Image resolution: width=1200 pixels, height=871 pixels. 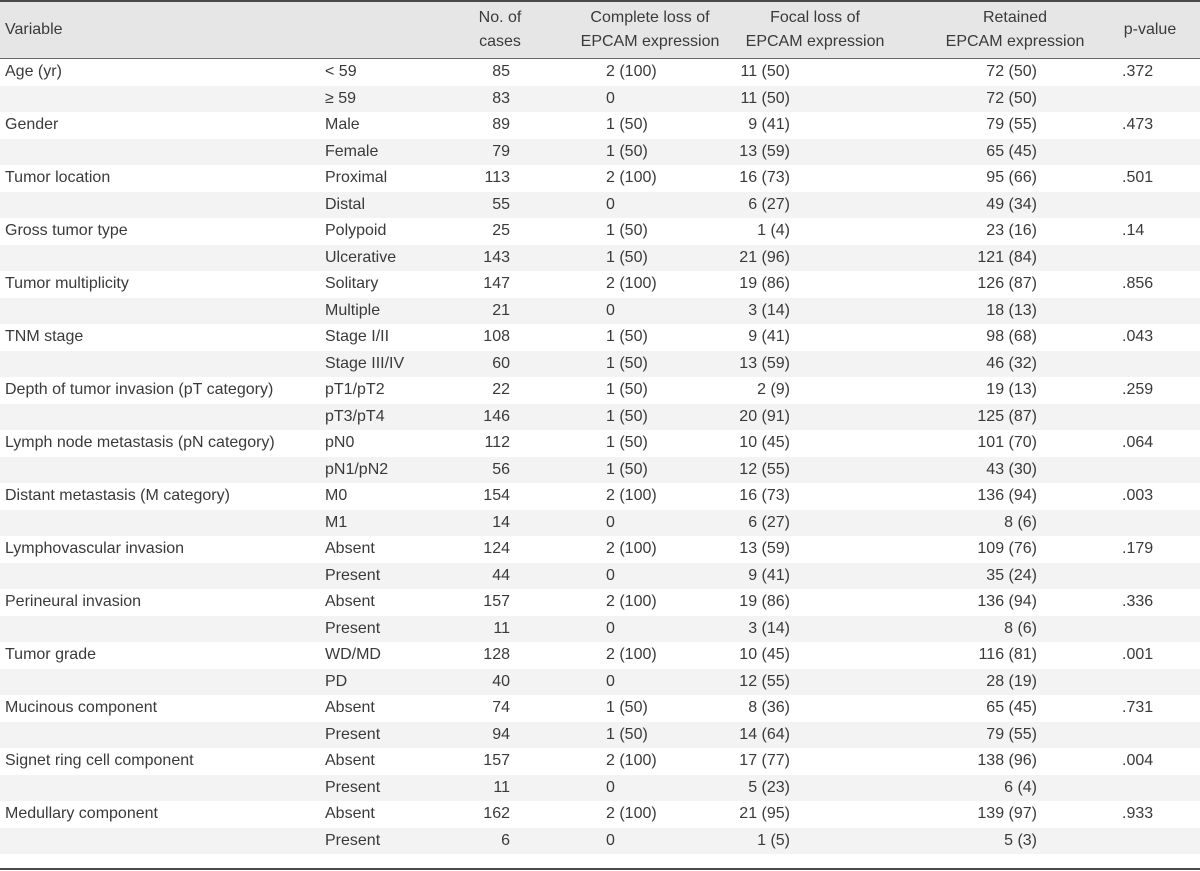 I want to click on pvalue-cell: .336, so click(x=1138, y=601).